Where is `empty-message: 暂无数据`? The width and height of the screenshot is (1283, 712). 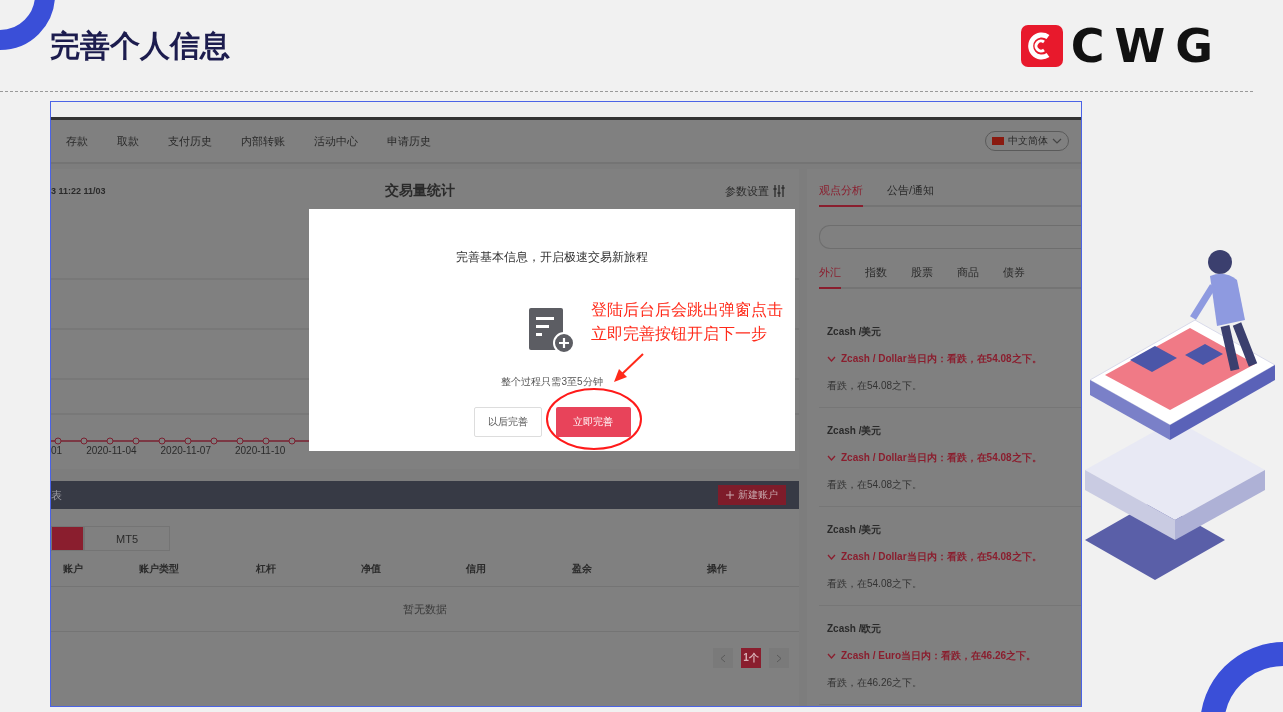
empty-message: 暂无数据 is located at coordinates (425, 609).